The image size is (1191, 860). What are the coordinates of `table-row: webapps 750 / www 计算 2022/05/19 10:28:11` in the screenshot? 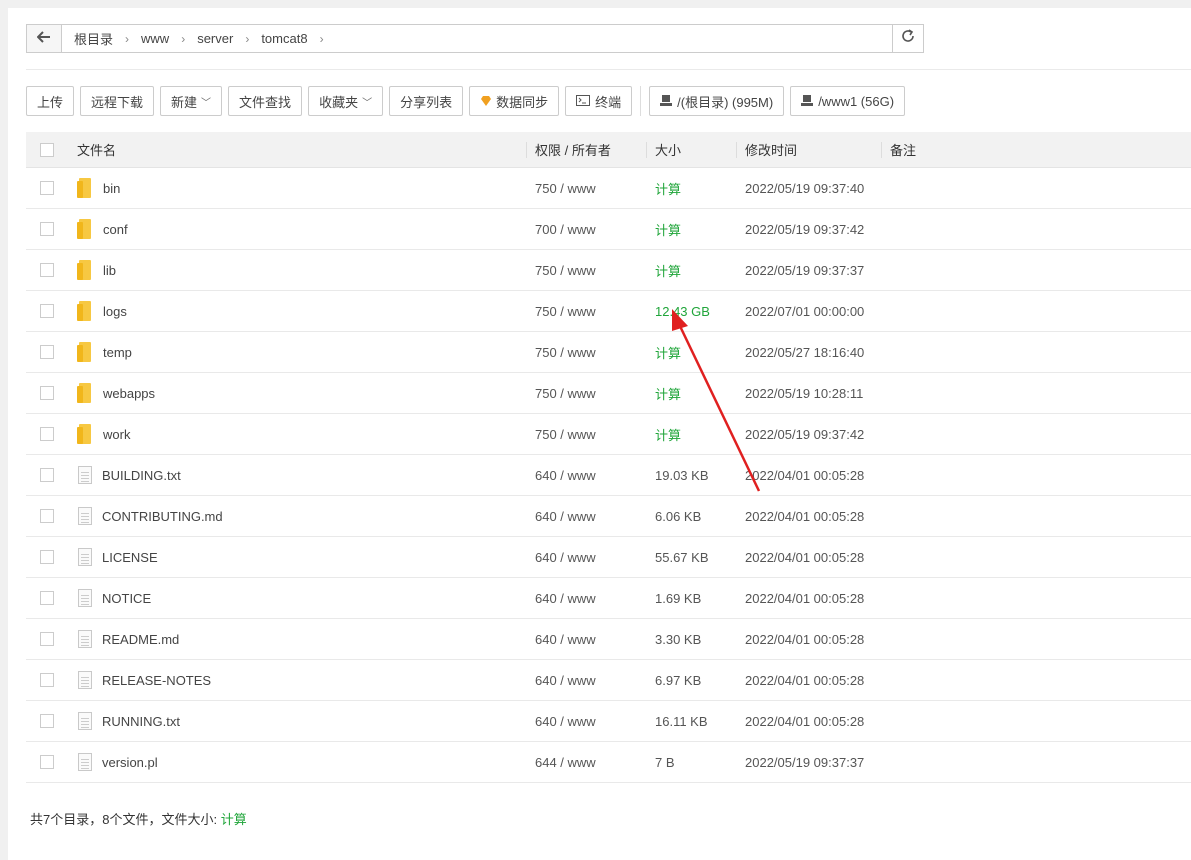 It's located at (608, 393).